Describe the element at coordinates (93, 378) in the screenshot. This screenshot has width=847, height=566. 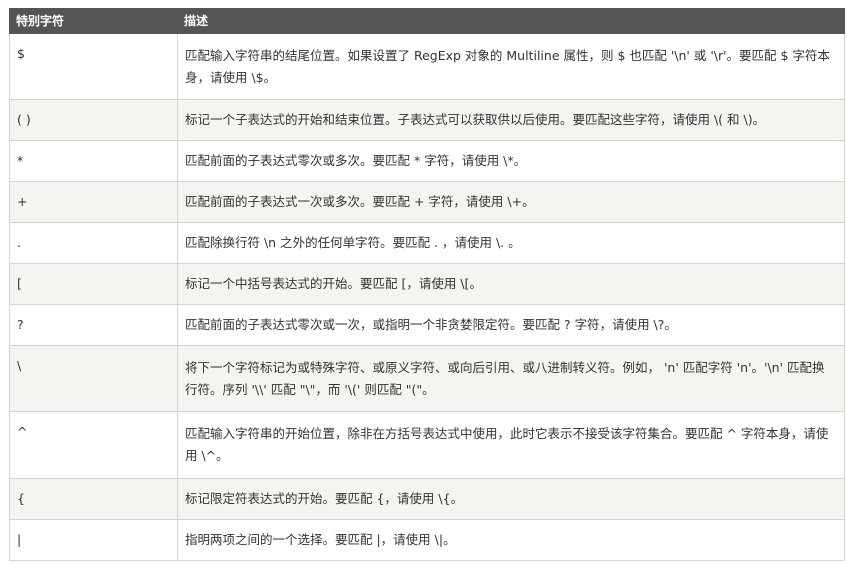
I see `row-char: \` at that location.